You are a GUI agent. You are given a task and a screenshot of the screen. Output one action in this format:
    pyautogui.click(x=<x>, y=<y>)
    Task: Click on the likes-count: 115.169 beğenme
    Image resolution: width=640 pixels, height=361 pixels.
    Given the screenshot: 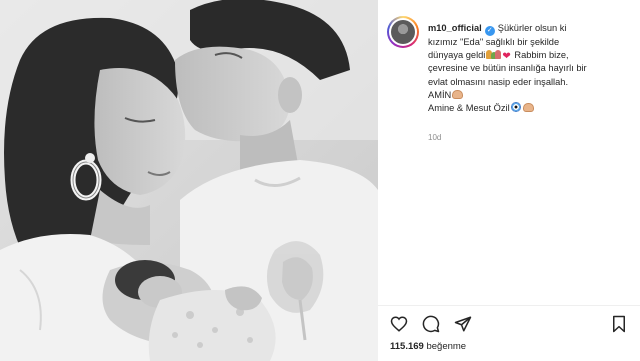 What is the action you would take?
    pyautogui.click(x=428, y=346)
    